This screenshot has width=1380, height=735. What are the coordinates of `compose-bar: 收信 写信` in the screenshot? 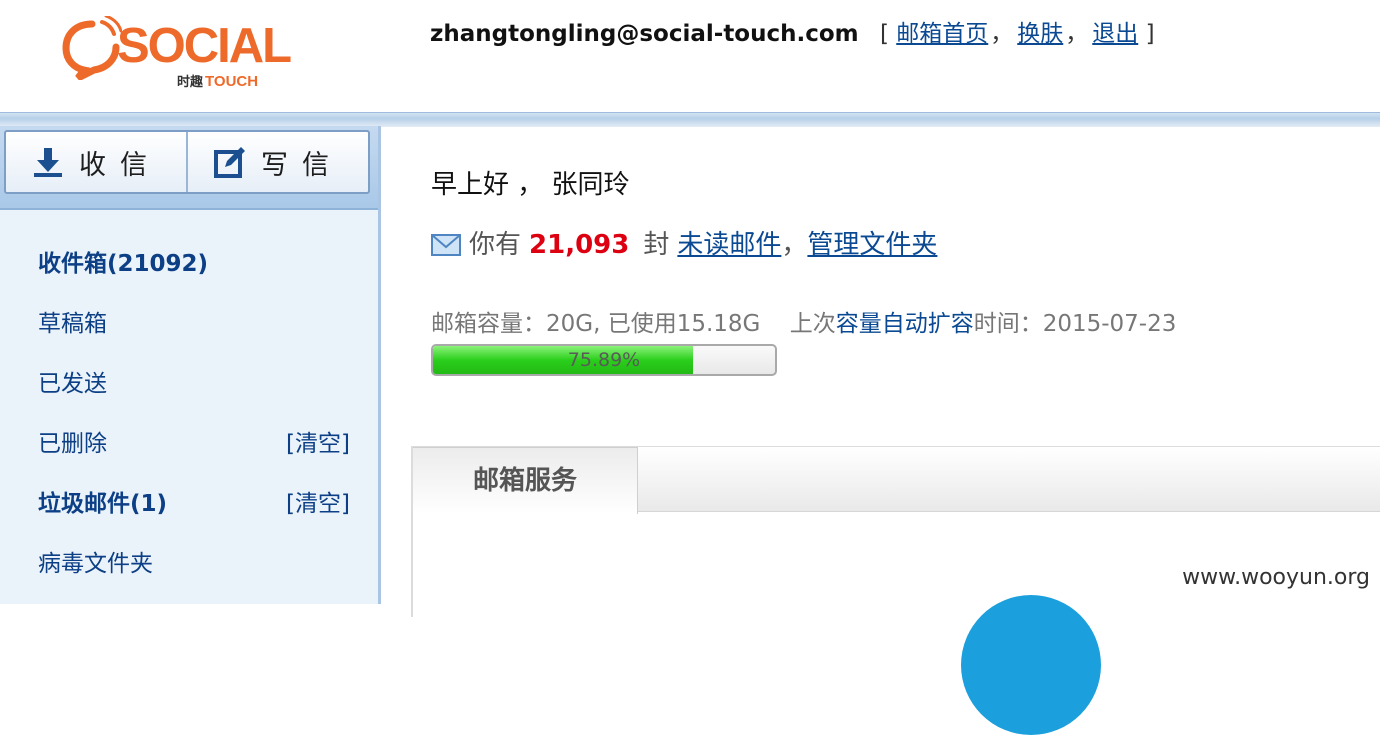 It's located at (189, 168).